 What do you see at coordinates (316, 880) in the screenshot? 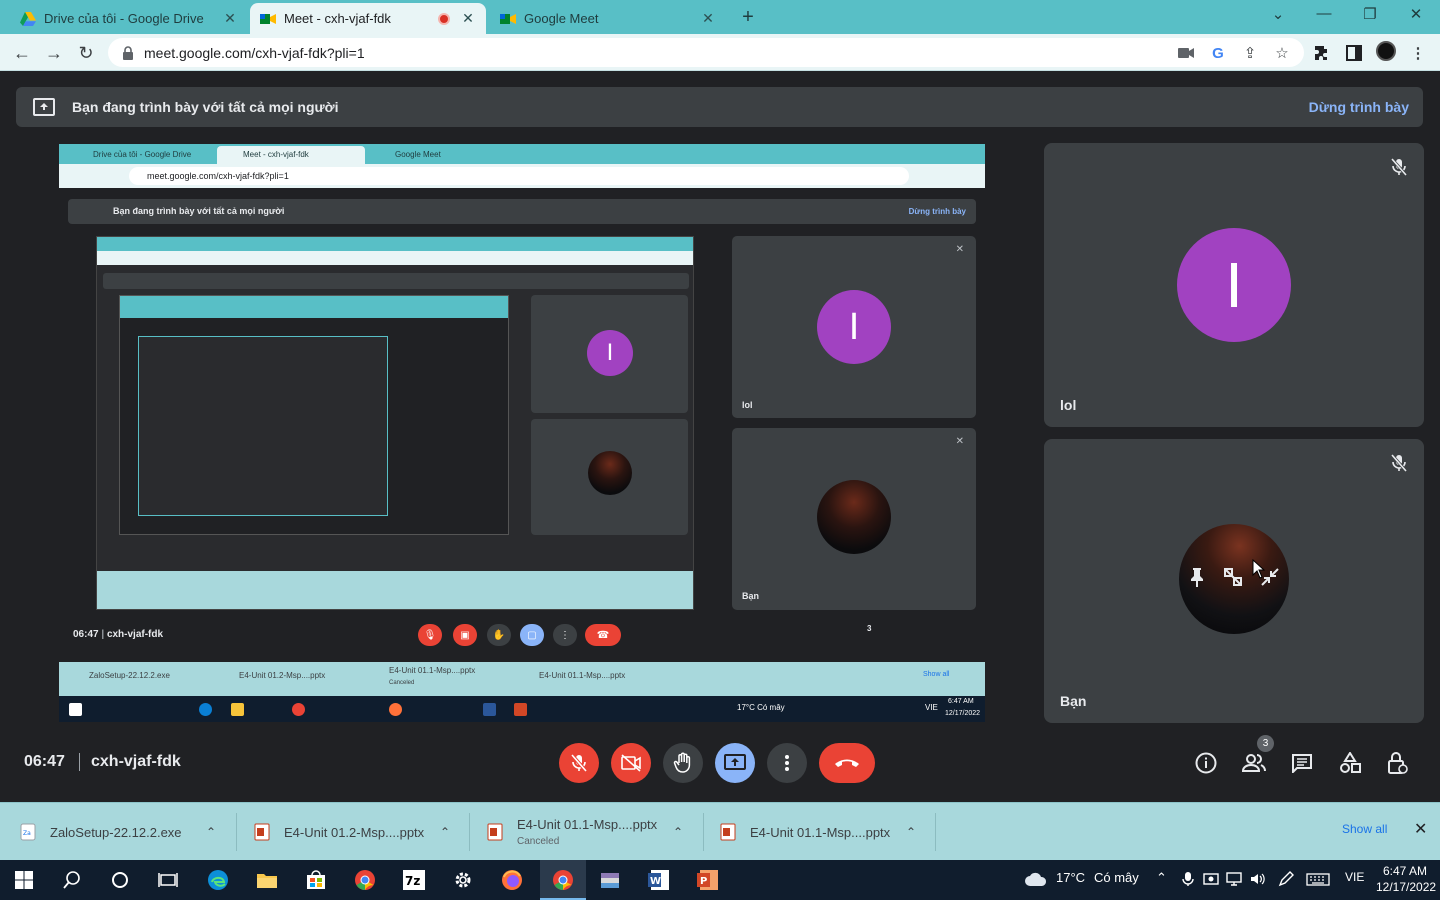
I see `microsoft-store-icon` at bounding box center [316, 880].